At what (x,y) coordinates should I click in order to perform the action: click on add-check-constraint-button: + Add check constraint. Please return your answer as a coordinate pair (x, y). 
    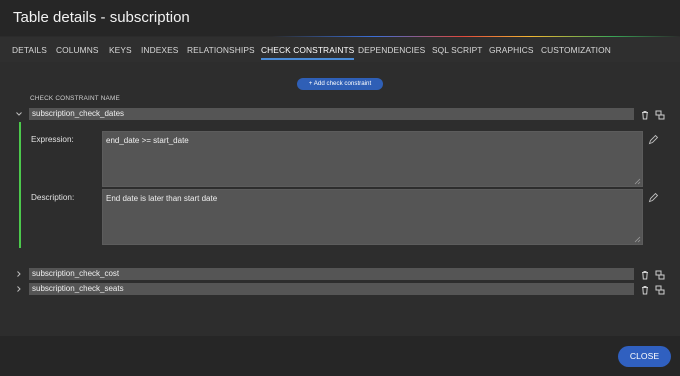
    Looking at the image, I should click on (340, 84).